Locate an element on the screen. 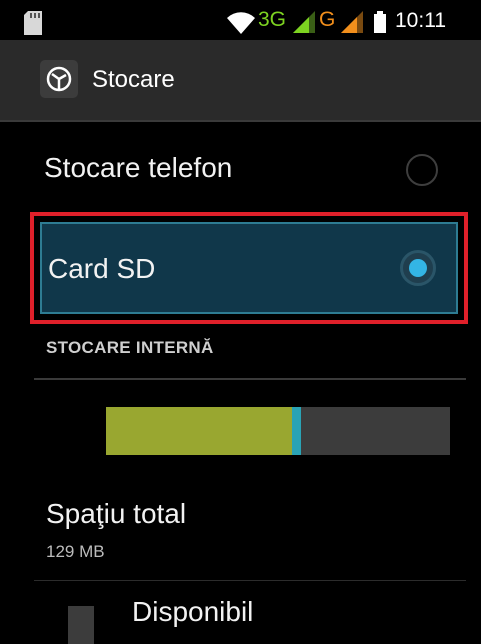 The height and width of the screenshot is (644, 481). status-bar: 3G G 10:11 is located at coordinates (240, 20).